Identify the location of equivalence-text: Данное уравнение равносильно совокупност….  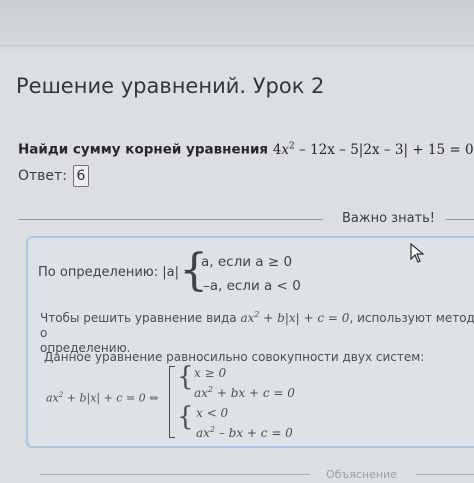
(234, 357).